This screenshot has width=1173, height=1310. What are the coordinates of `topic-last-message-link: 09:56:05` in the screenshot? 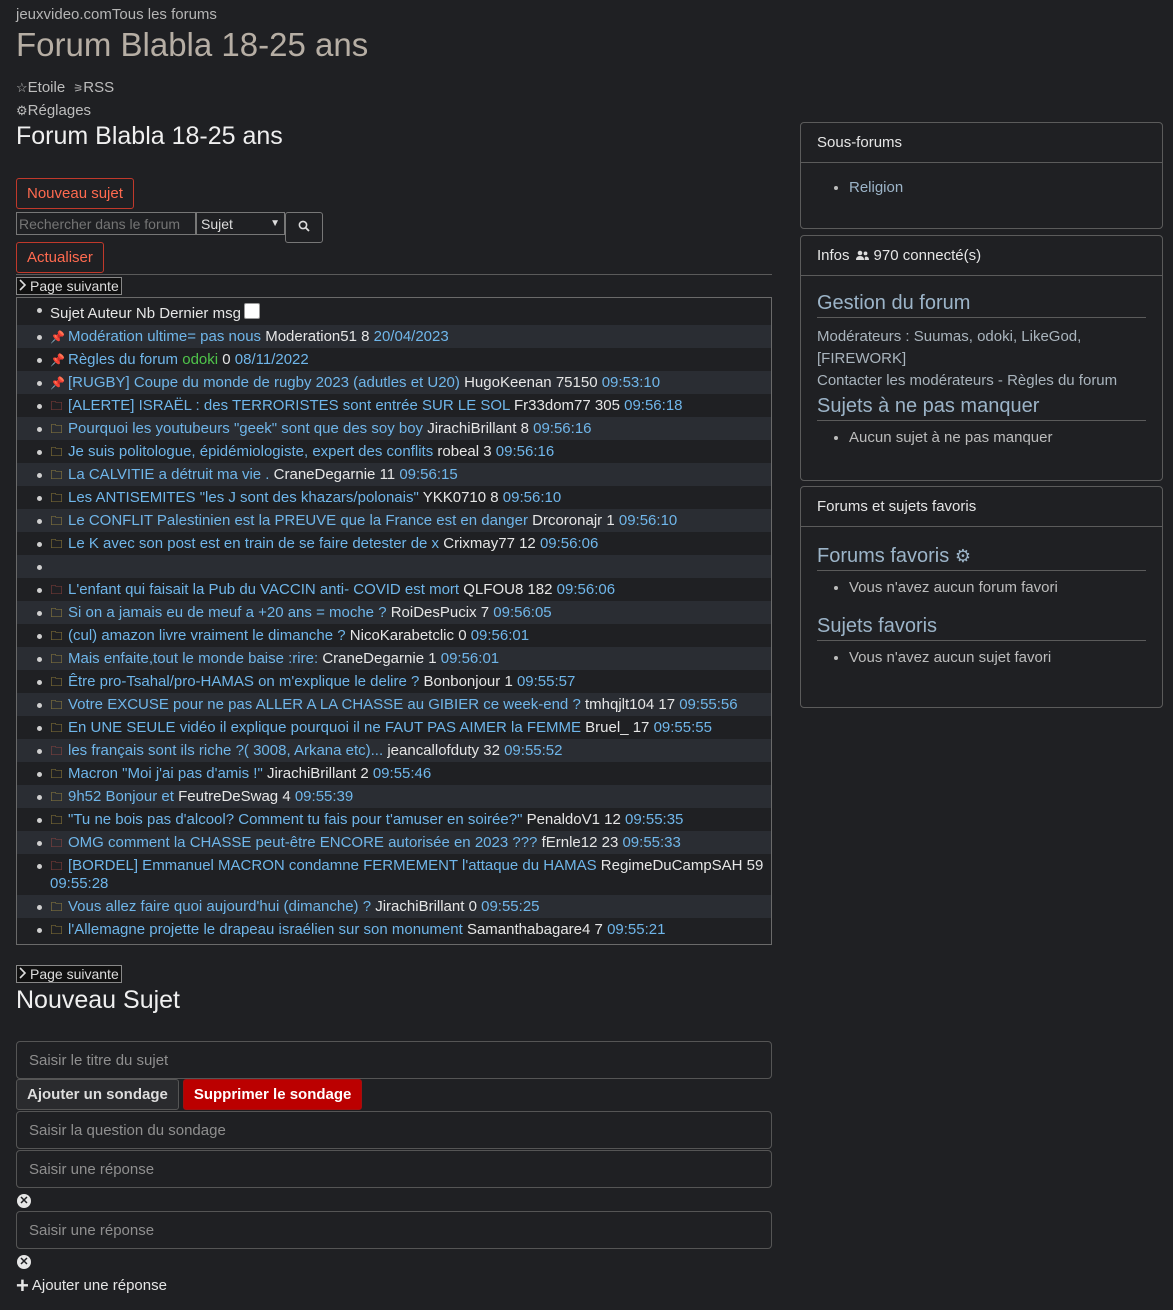 It's located at (522, 612).